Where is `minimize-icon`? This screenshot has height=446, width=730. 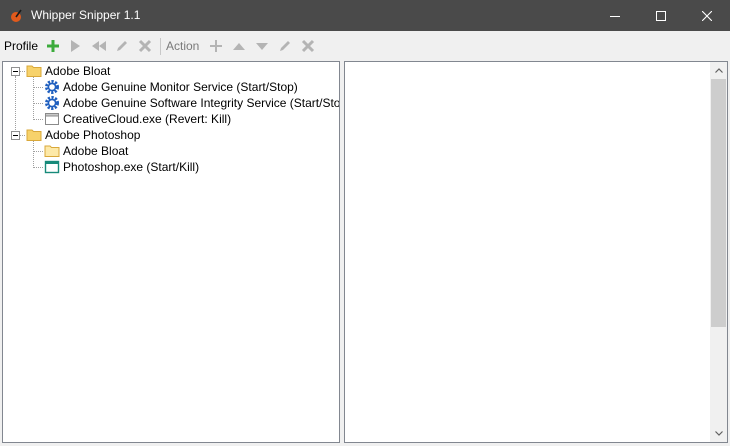
minimize-icon is located at coordinates (615, 16).